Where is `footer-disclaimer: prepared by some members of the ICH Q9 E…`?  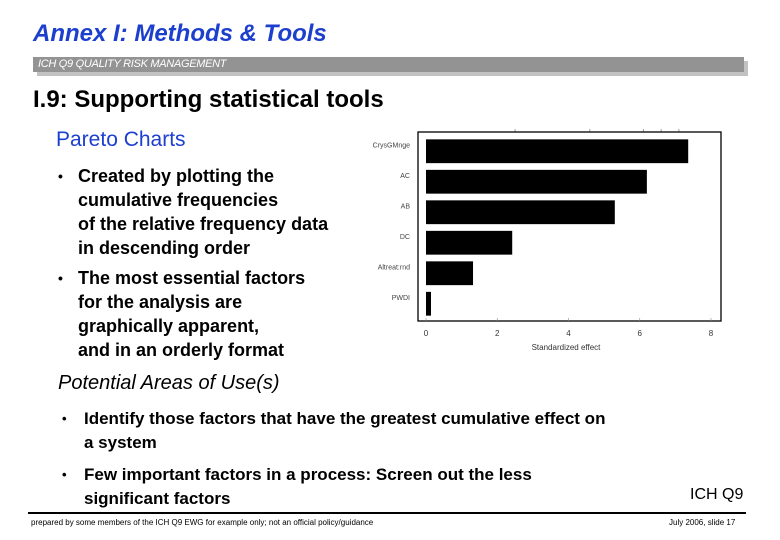 footer-disclaimer: prepared by some members of the ICH Q9 E… is located at coordinates (202, 522).